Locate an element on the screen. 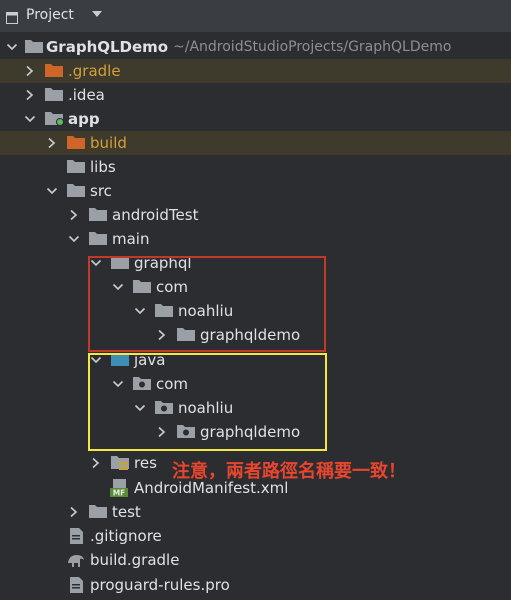 The height and width of the screenshot is (600, 511). annotation-note: 注意，兩者路徑名稱要一致！ is located at coordinates (289, 471).